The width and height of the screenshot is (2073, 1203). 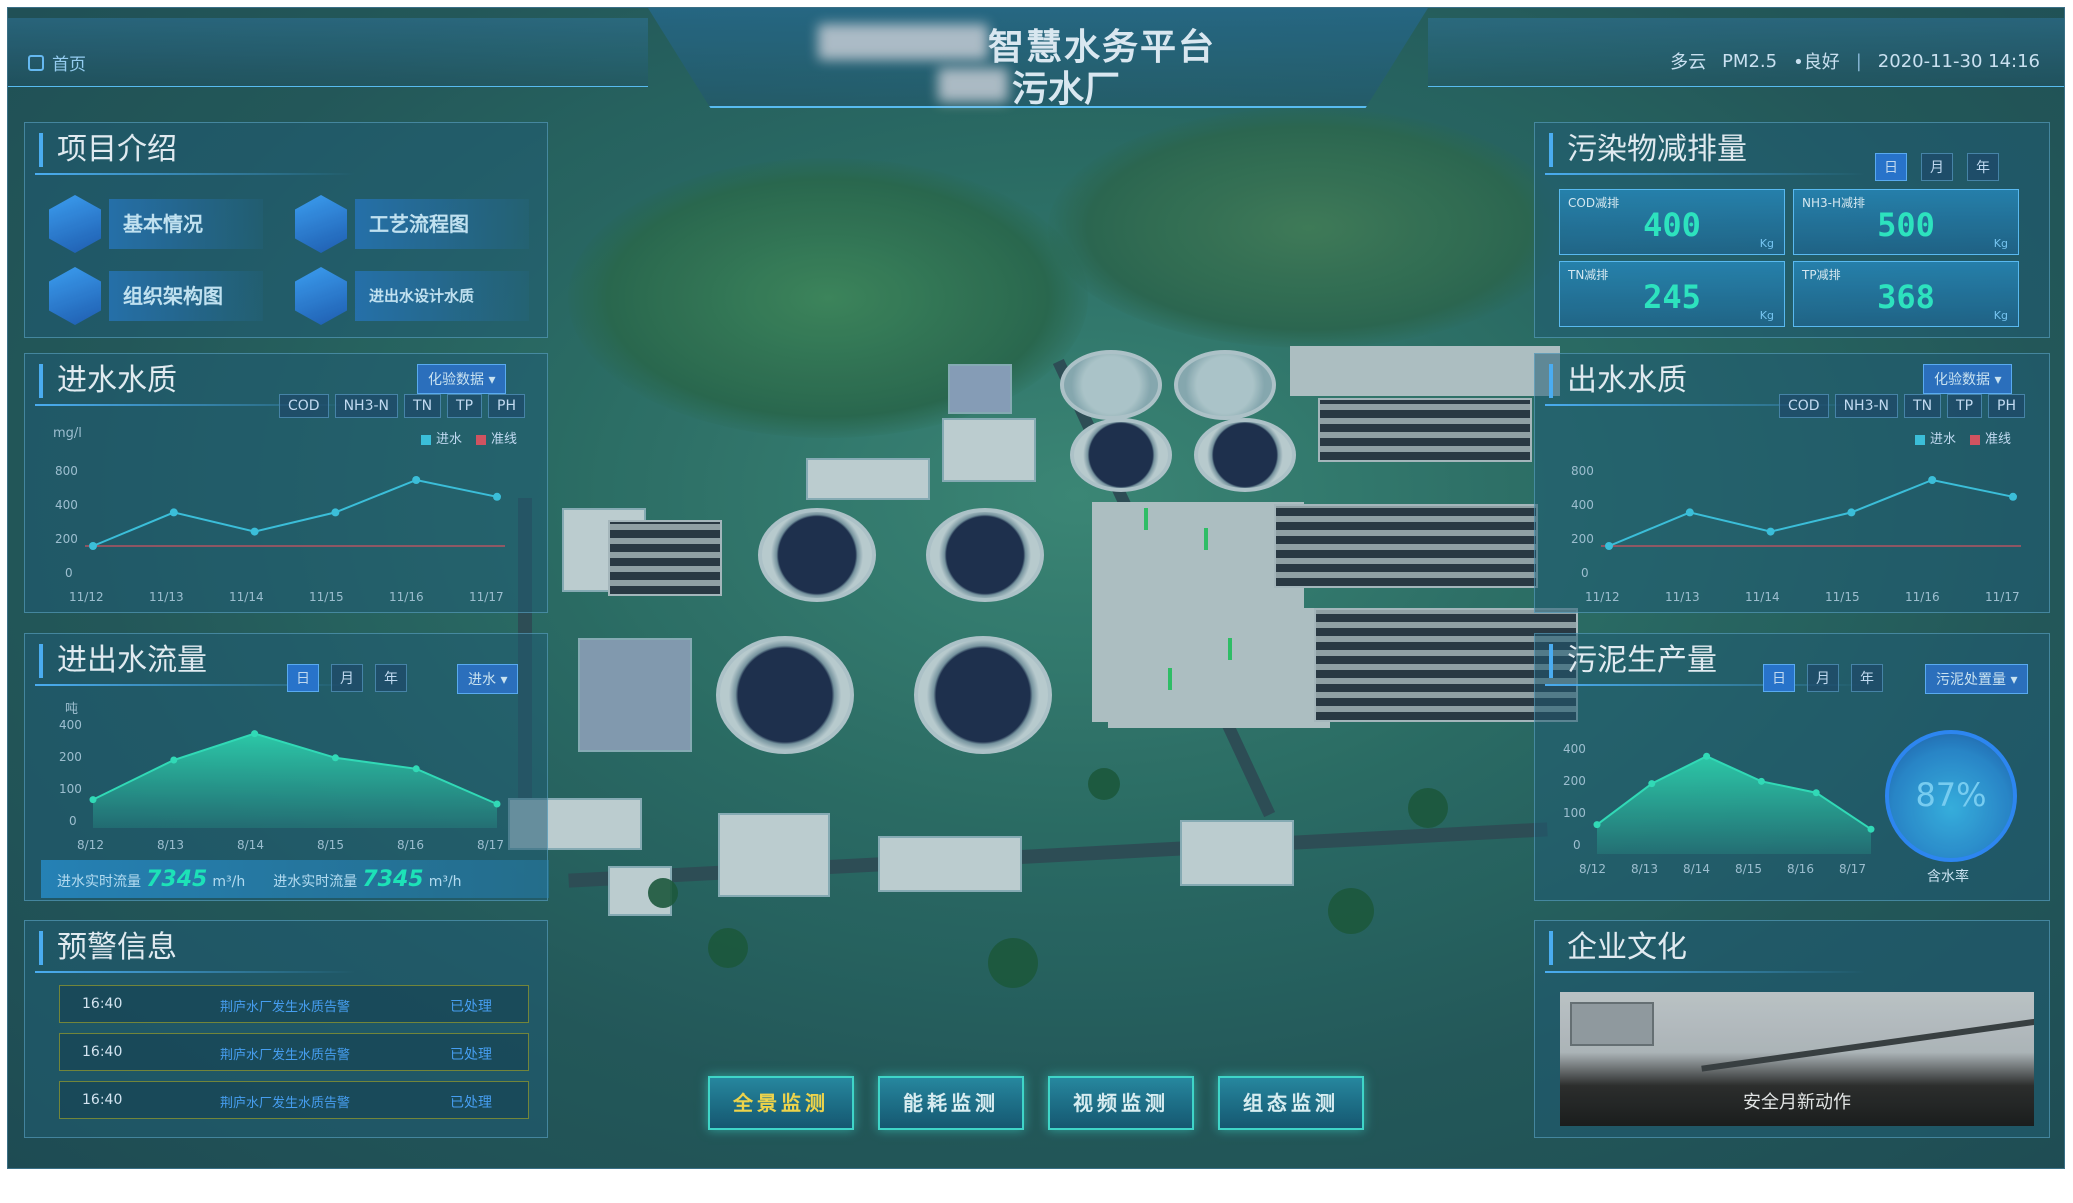 I want to click on x-tick: 8/15, so click(x=1748, y=869).